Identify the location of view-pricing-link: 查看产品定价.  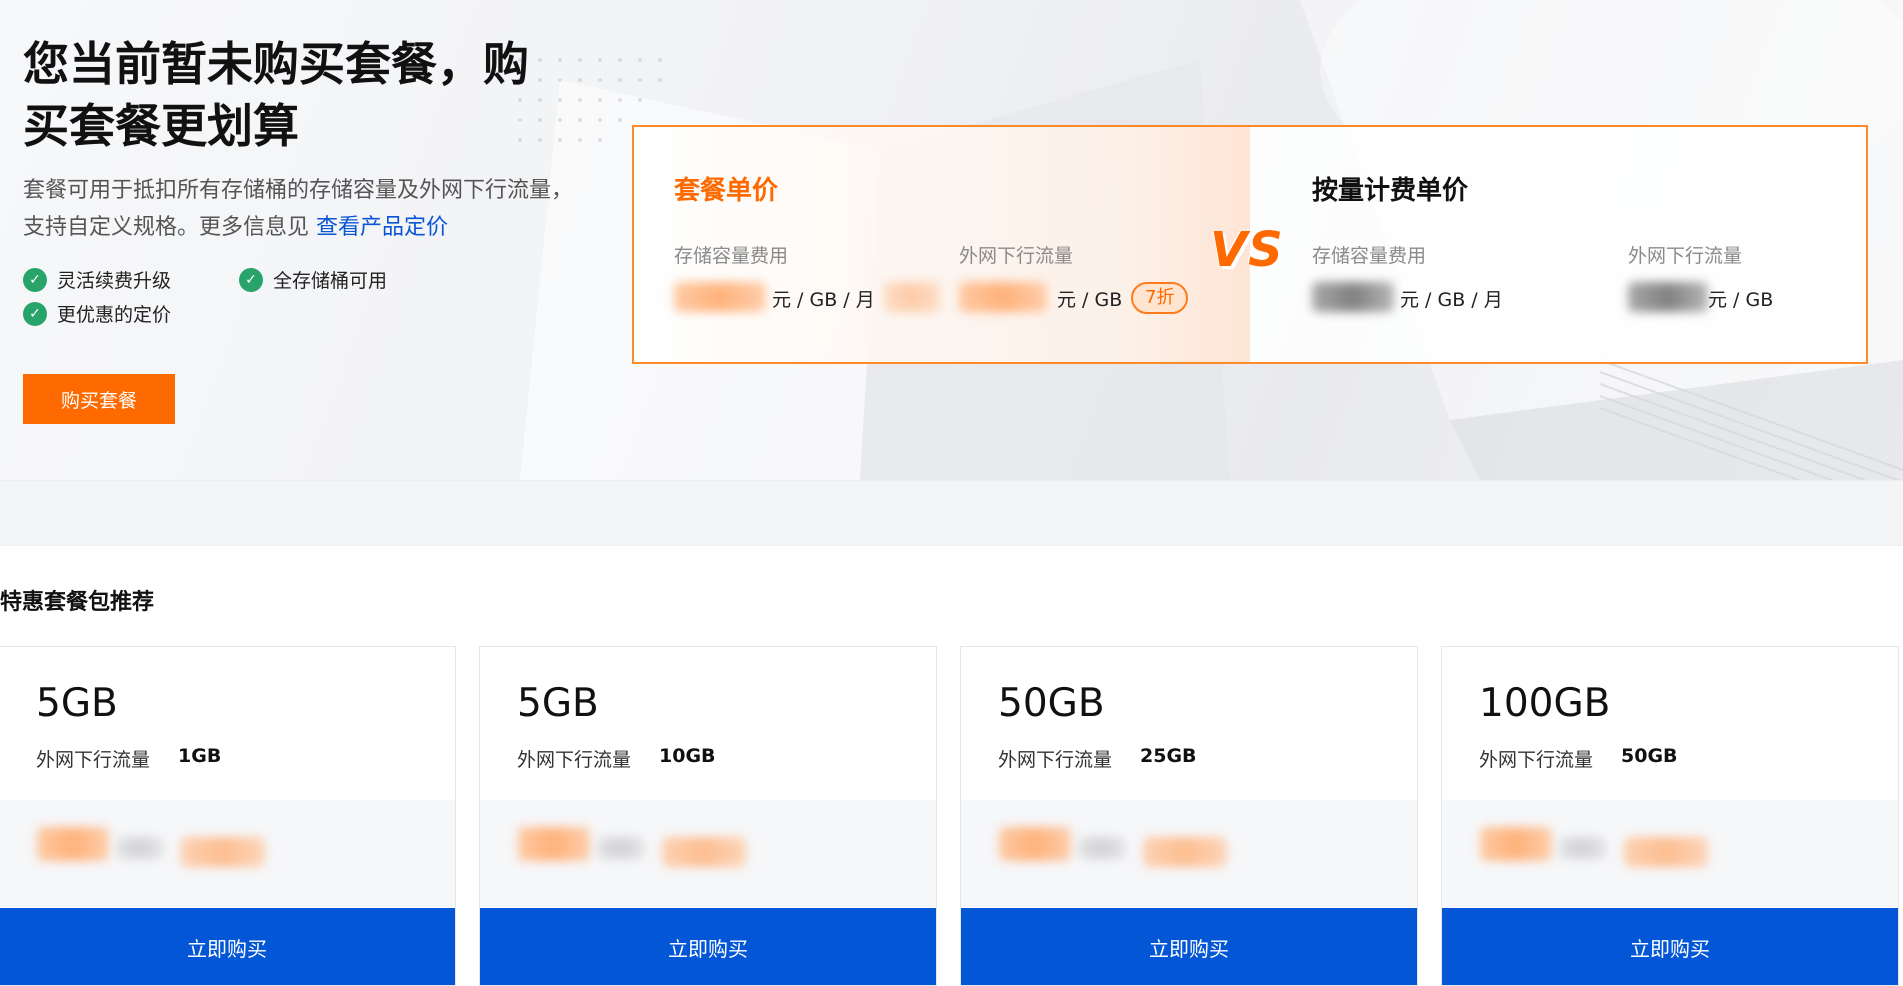
(382, 227).